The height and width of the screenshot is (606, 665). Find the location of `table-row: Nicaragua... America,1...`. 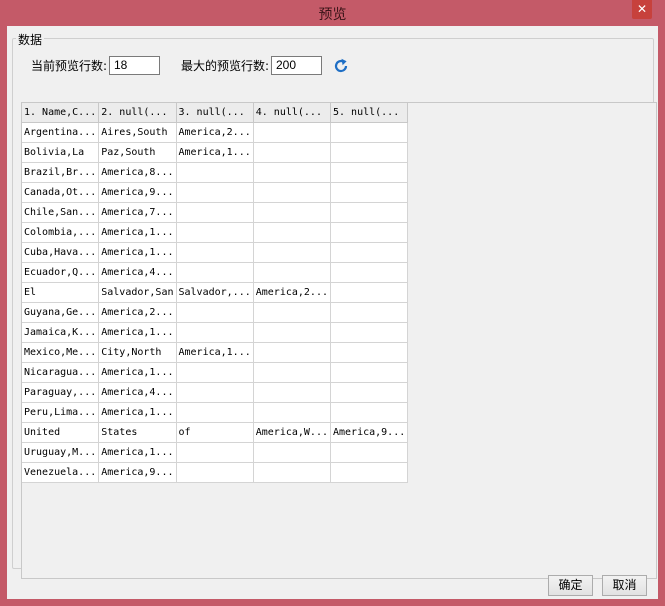

table-row: Nicaragua... America,1... is located at coordinates (215, 372).